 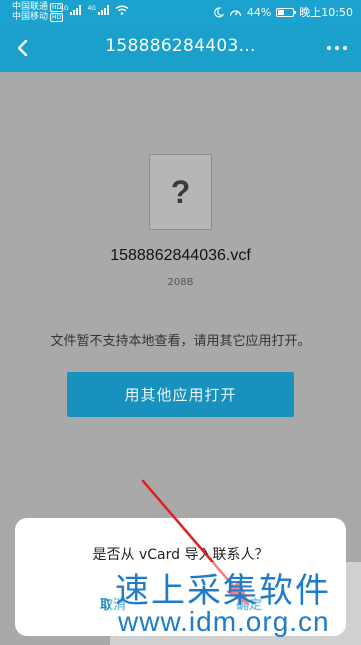 What do you see at coordinates (30, 17) in the screenshot?
I see `carrier-2-label: 中国移动` at bounding box center [30, 17].